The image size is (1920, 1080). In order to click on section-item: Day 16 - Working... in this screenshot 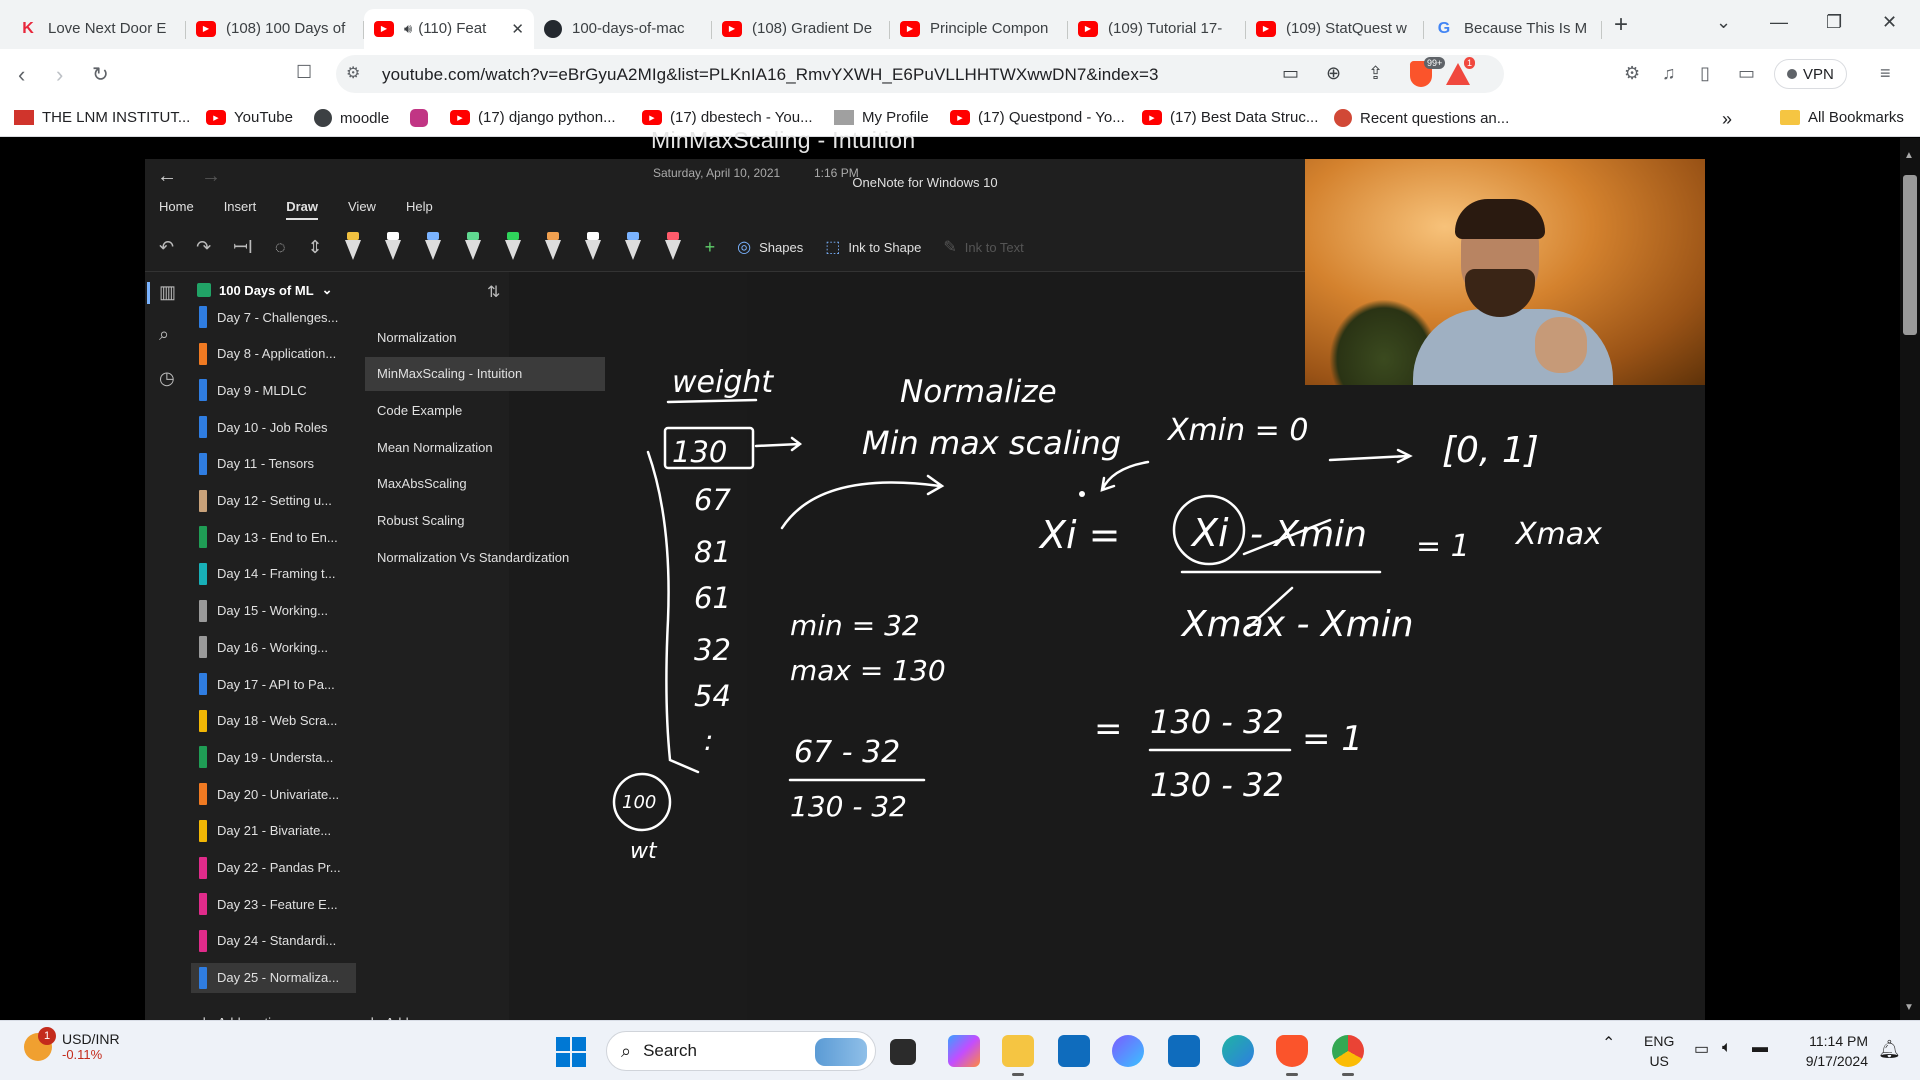, I will do `click(273, 647)`.